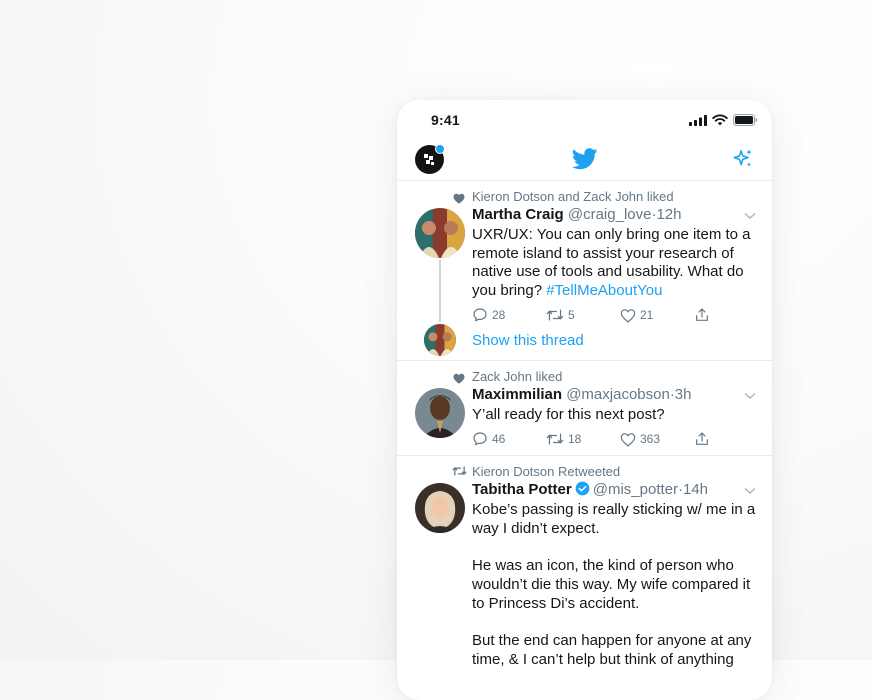 This screenshot has width=872, height=700. Describe the element at coordinates (445, 120) in the screenshot. I see `status-time: 9:41` at that location.